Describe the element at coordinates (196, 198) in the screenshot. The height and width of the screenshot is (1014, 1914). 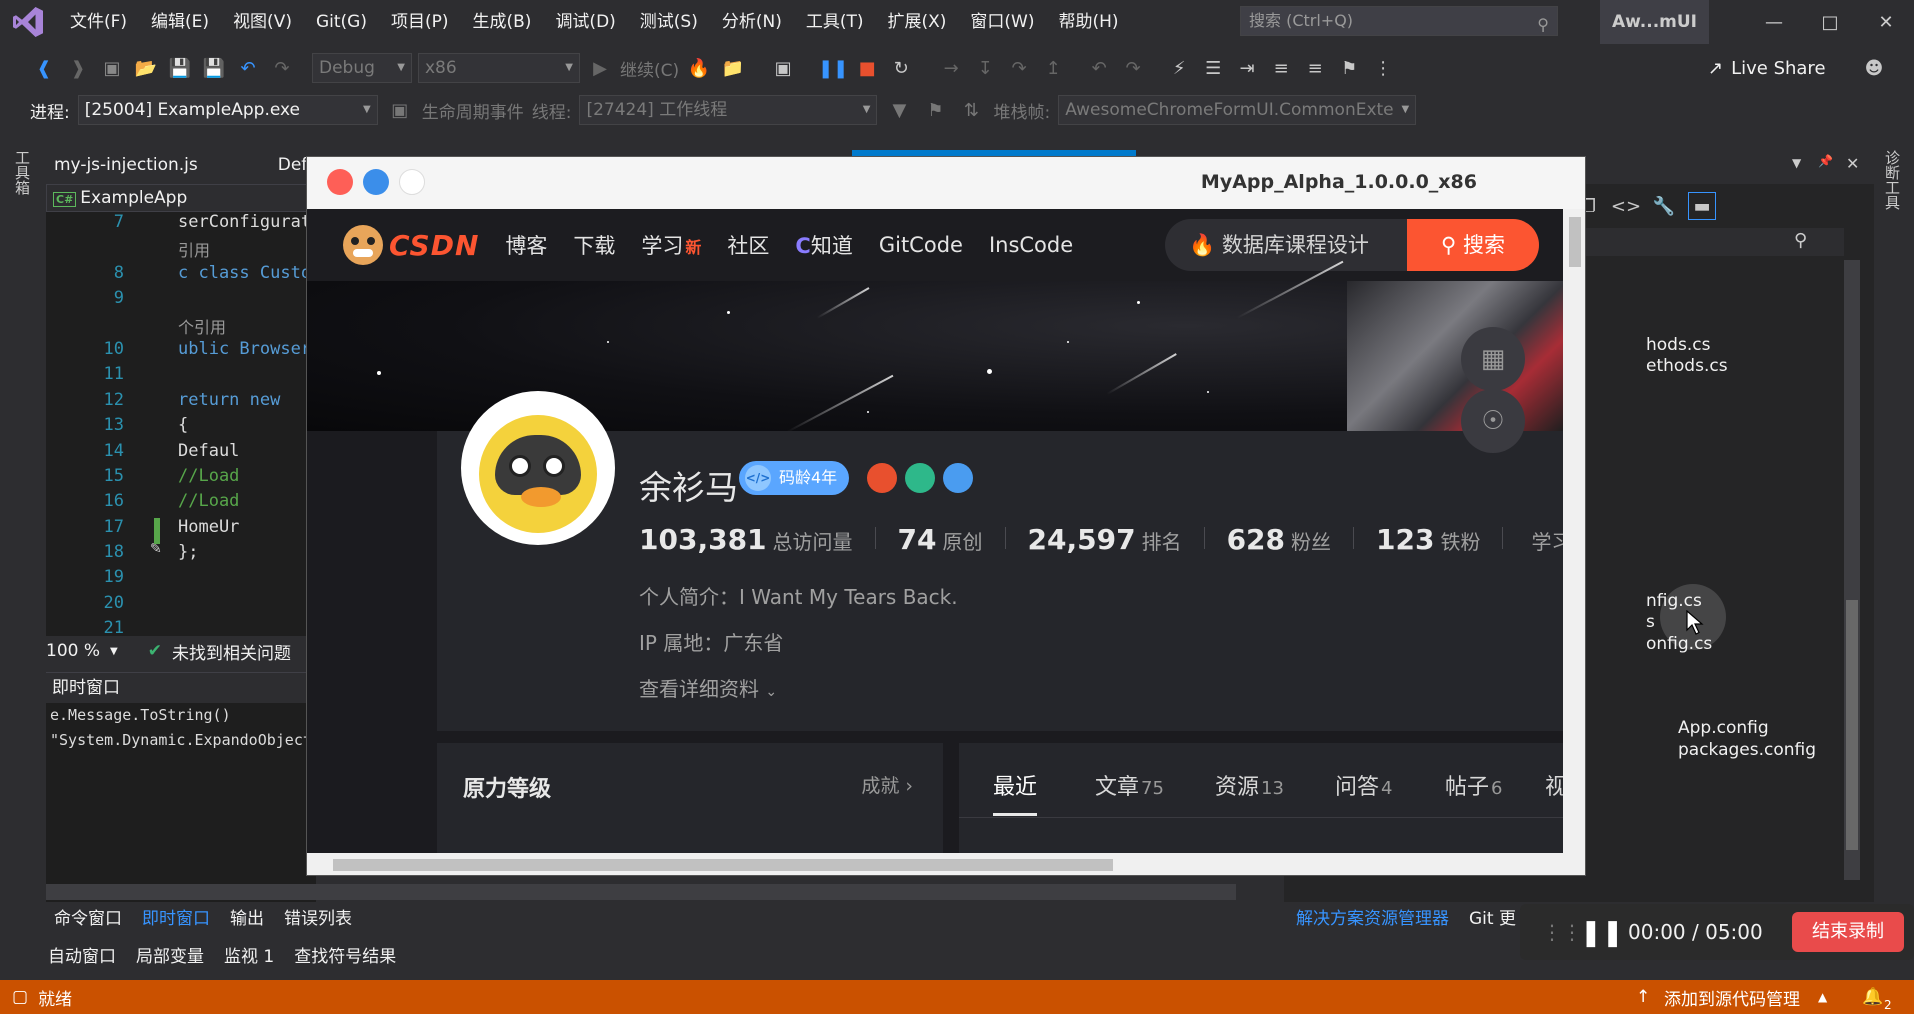
I see `project-nav-dropdown: C# ExampleApp` at that location.